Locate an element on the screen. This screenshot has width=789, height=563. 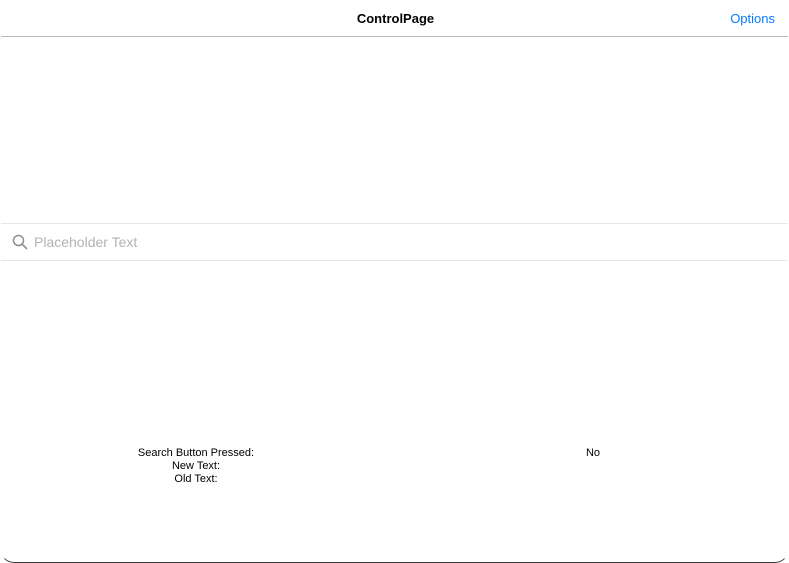
navigation-bar: ControlPage Options is located at coordinates (394, 18).